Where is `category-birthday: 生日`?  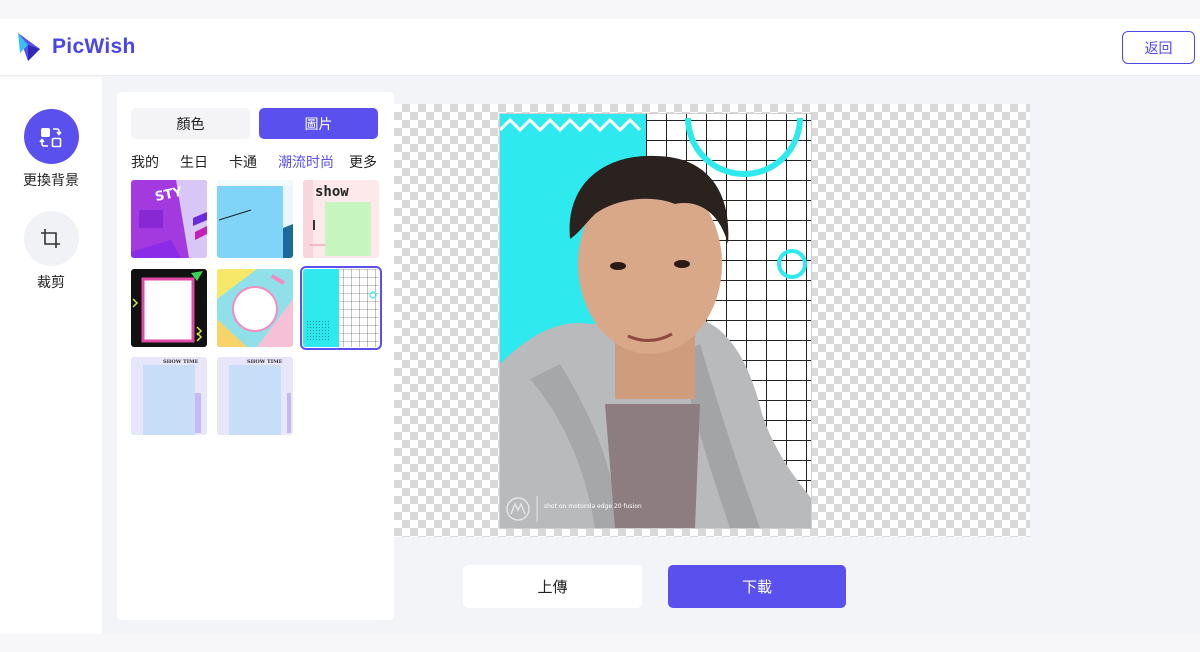
category-birthday: 生日 is located at coordinates (194, 162).